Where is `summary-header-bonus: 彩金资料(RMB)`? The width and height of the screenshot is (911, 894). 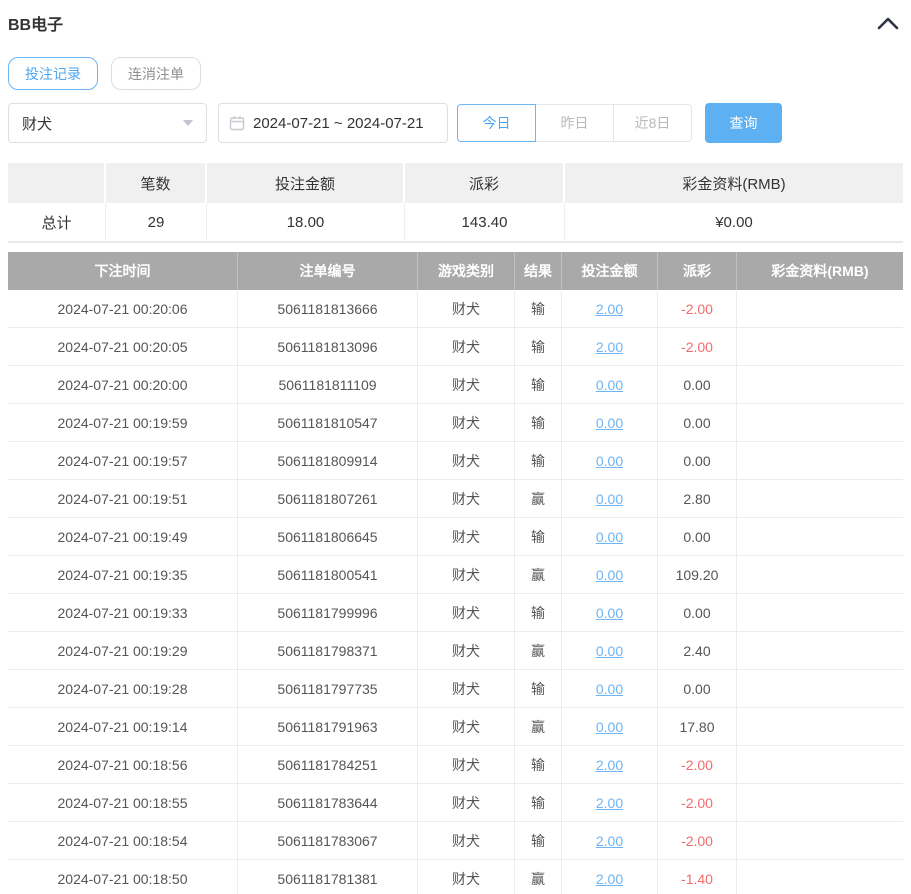 summary-header-bonus: 彩金资料(RMB) is located at coordinates (734, 183).